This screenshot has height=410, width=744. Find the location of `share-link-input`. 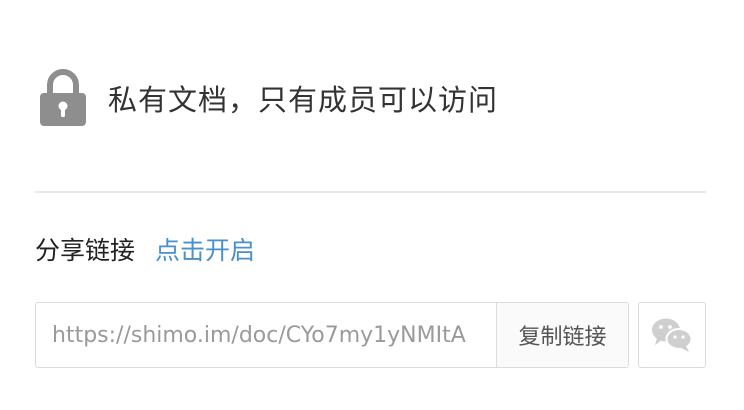

share-link-input is located at coordinates (266, 335).